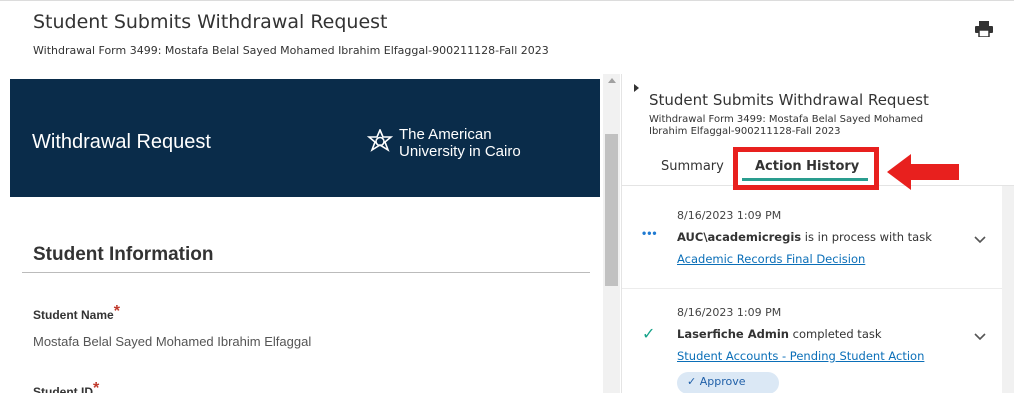  Describe the element at coordinates (806, 168) in the screenshot. I see `annotation-highlight-box` at that location.